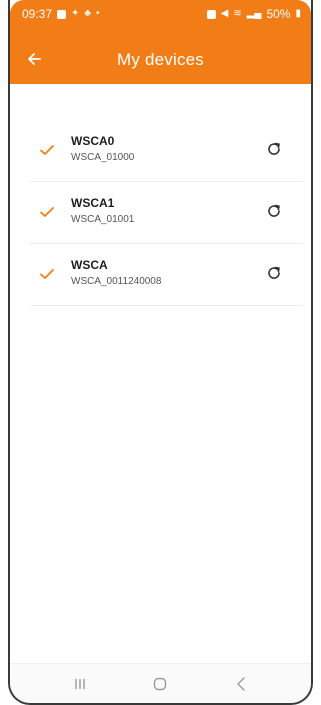  What do you see at coordinates (241, 684) in the screenshot?
I see `back-icon` at bounding box center [241, 684].